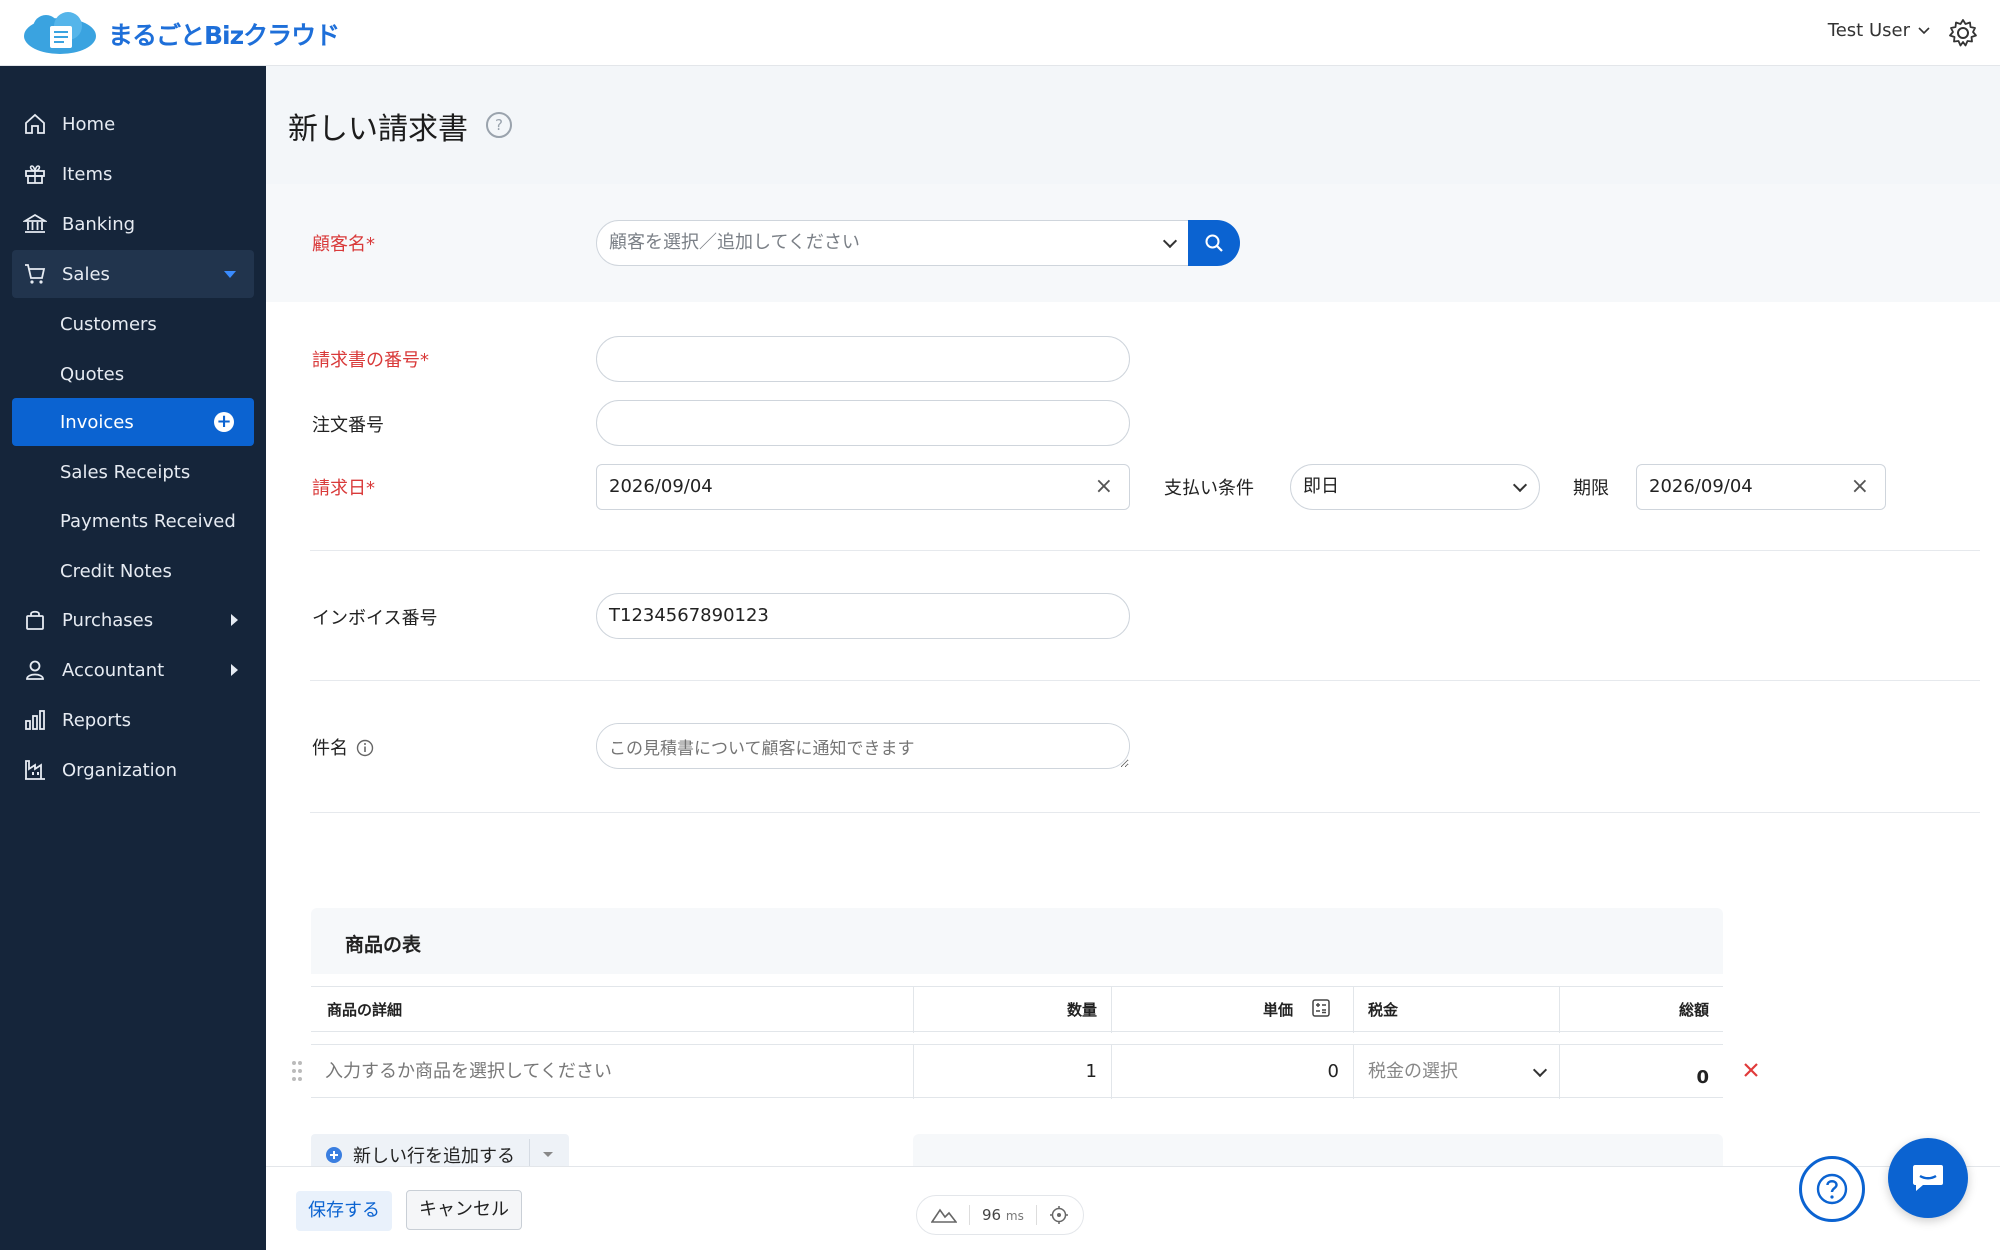 This screenshot has height=1250, width=2000. I want to click on sidebar-item-organization: Organization, so click(133, 770).